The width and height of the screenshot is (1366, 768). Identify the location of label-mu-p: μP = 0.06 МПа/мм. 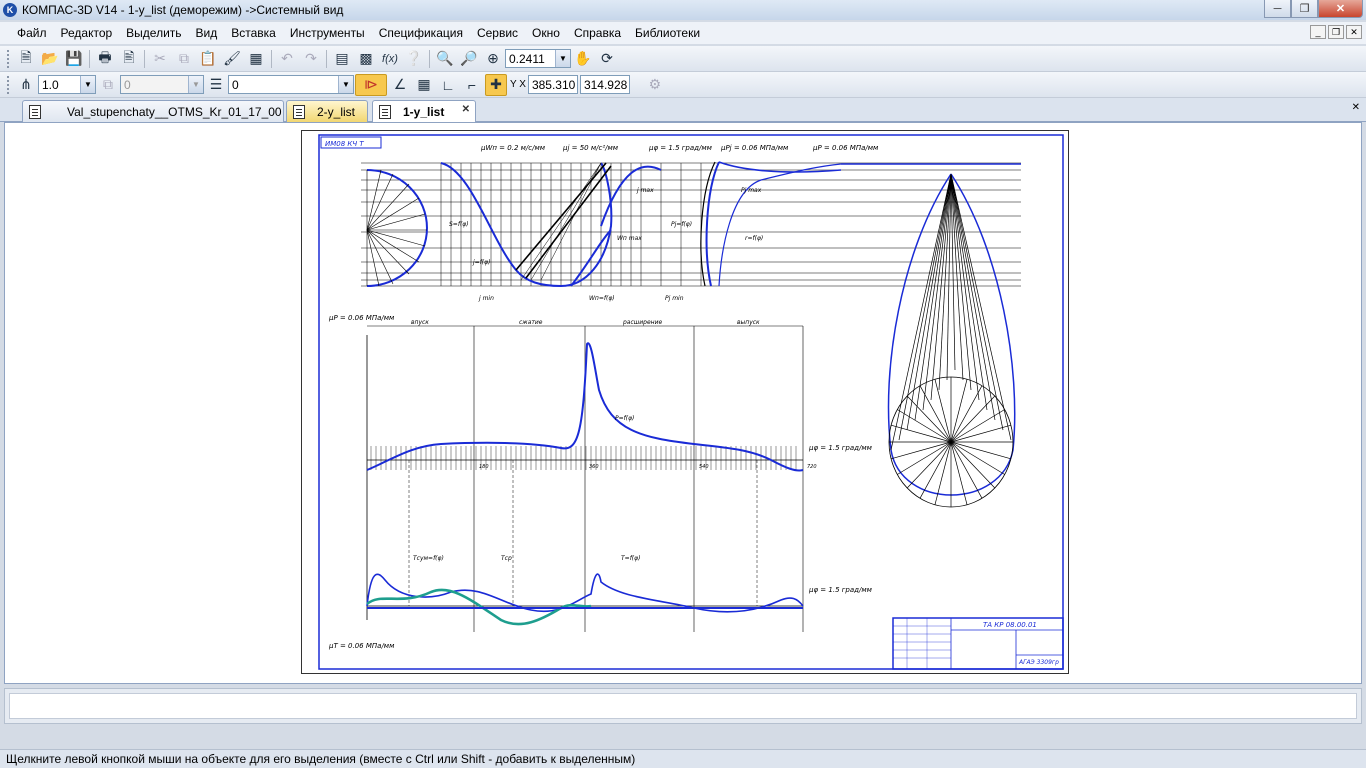
(361, 318).